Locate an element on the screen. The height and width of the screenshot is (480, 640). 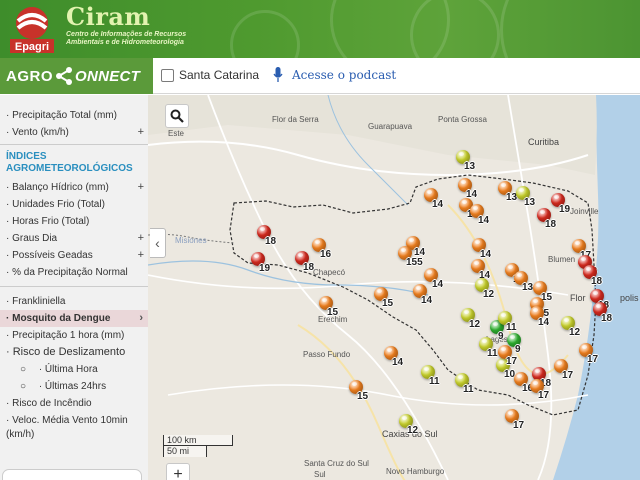
zoom-in-button: + is located at coordinates (178, 471).